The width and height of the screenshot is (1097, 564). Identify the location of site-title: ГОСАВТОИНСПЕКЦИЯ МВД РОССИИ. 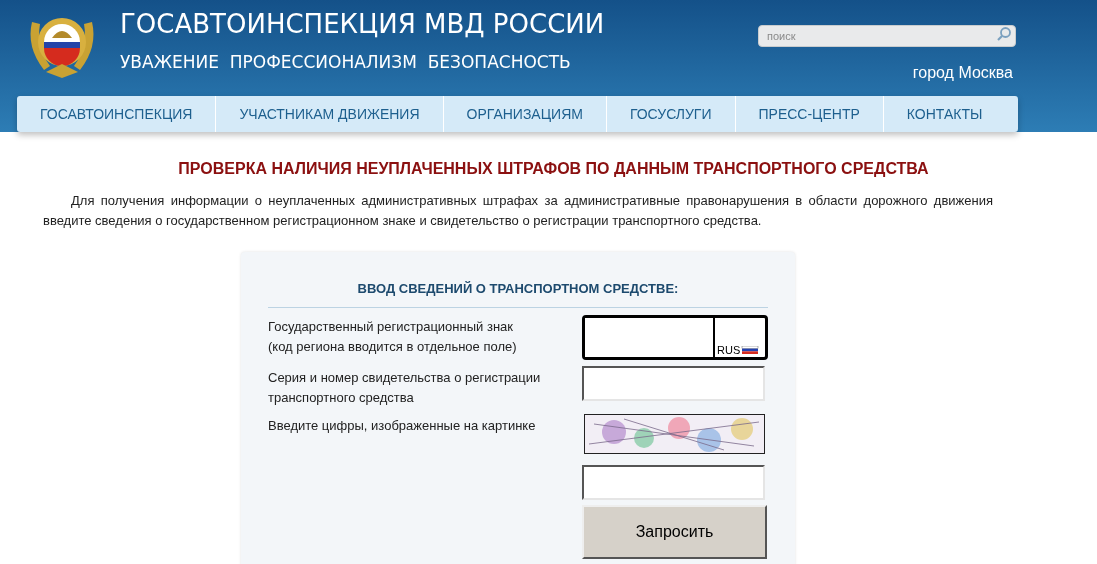
(362, 24).